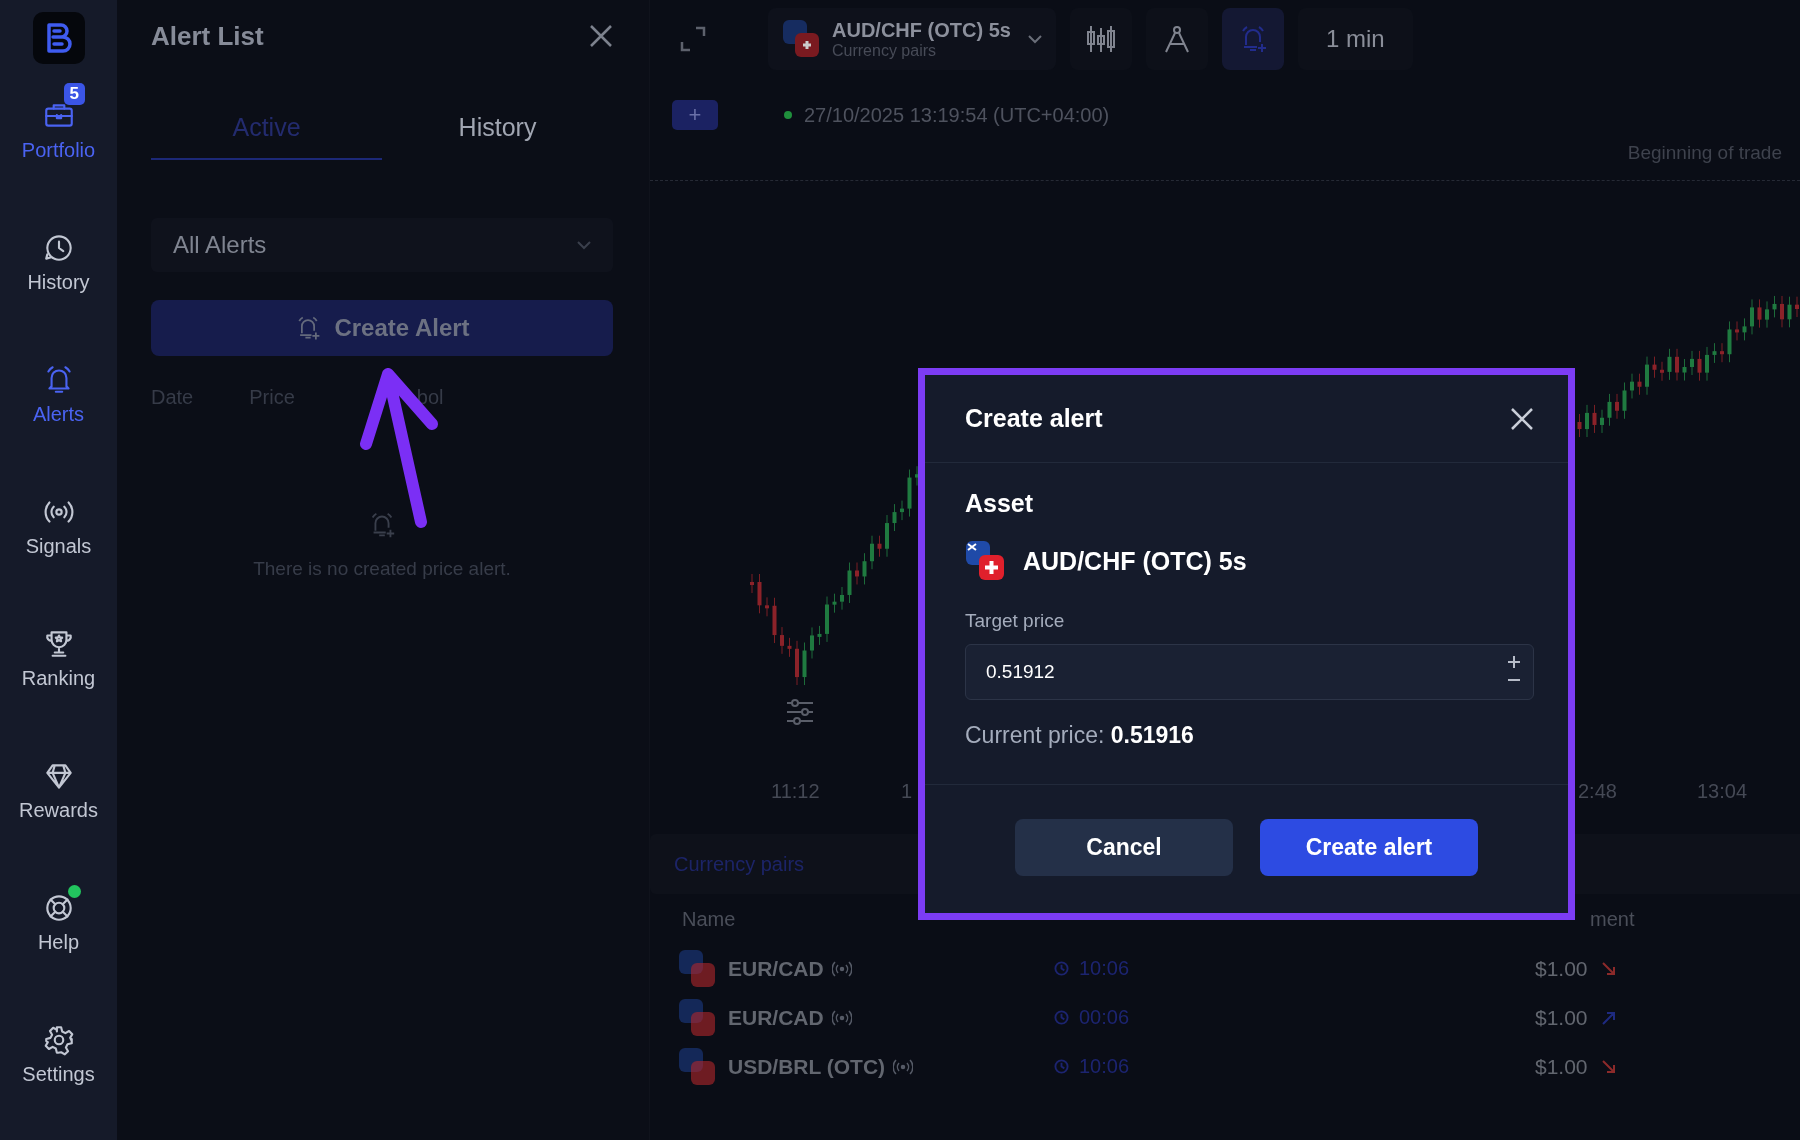 Image resolution: width=1800 pixels, height=1140 pixels. I want to click on dialog-title: Create alert, so click(1034, 418).